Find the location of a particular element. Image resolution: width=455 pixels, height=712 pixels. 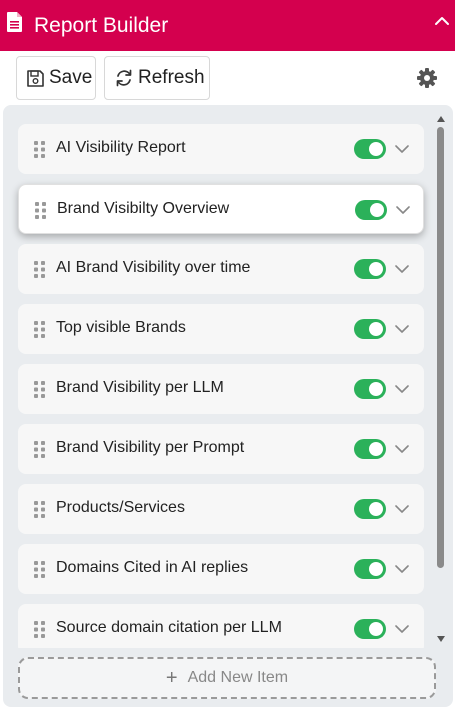

list-item: Top visible Brands is located at coordinates (221, 329).